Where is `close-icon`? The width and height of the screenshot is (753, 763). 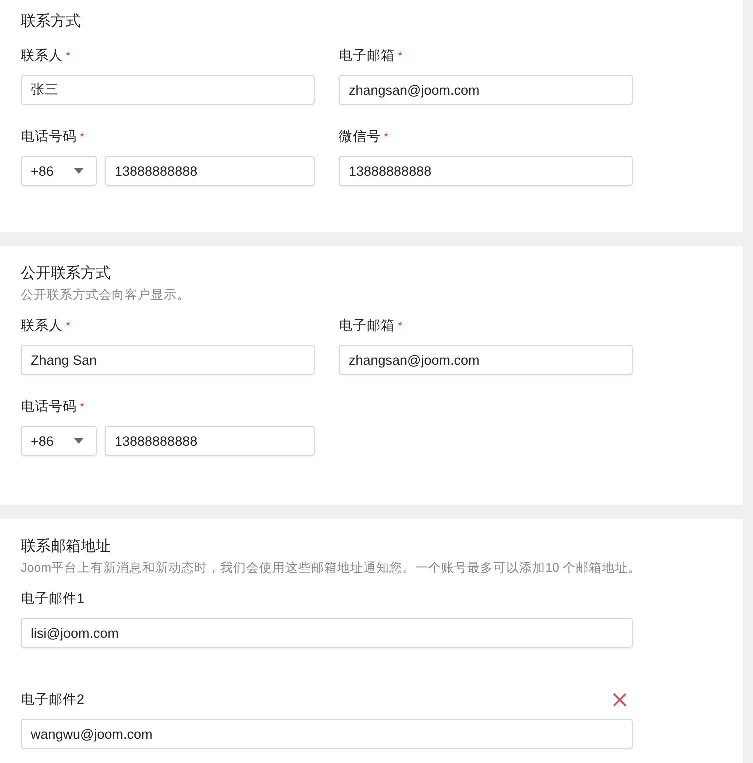
close-icon is located at coordinates (620, 700).